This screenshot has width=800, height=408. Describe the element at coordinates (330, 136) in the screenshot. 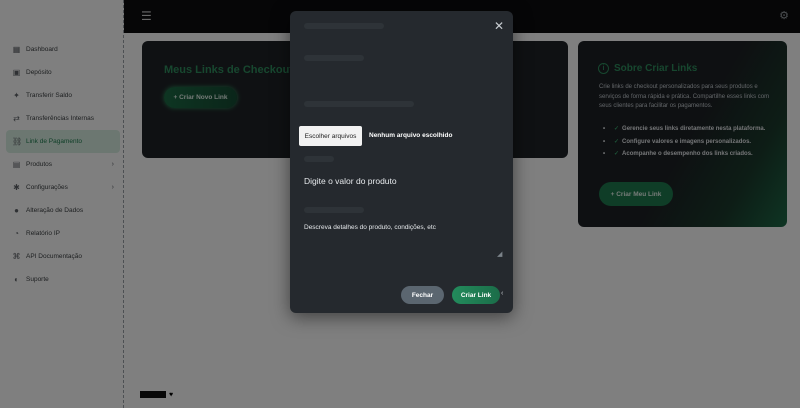

I see `choose-files-button: Escolher arquivos` at that location.